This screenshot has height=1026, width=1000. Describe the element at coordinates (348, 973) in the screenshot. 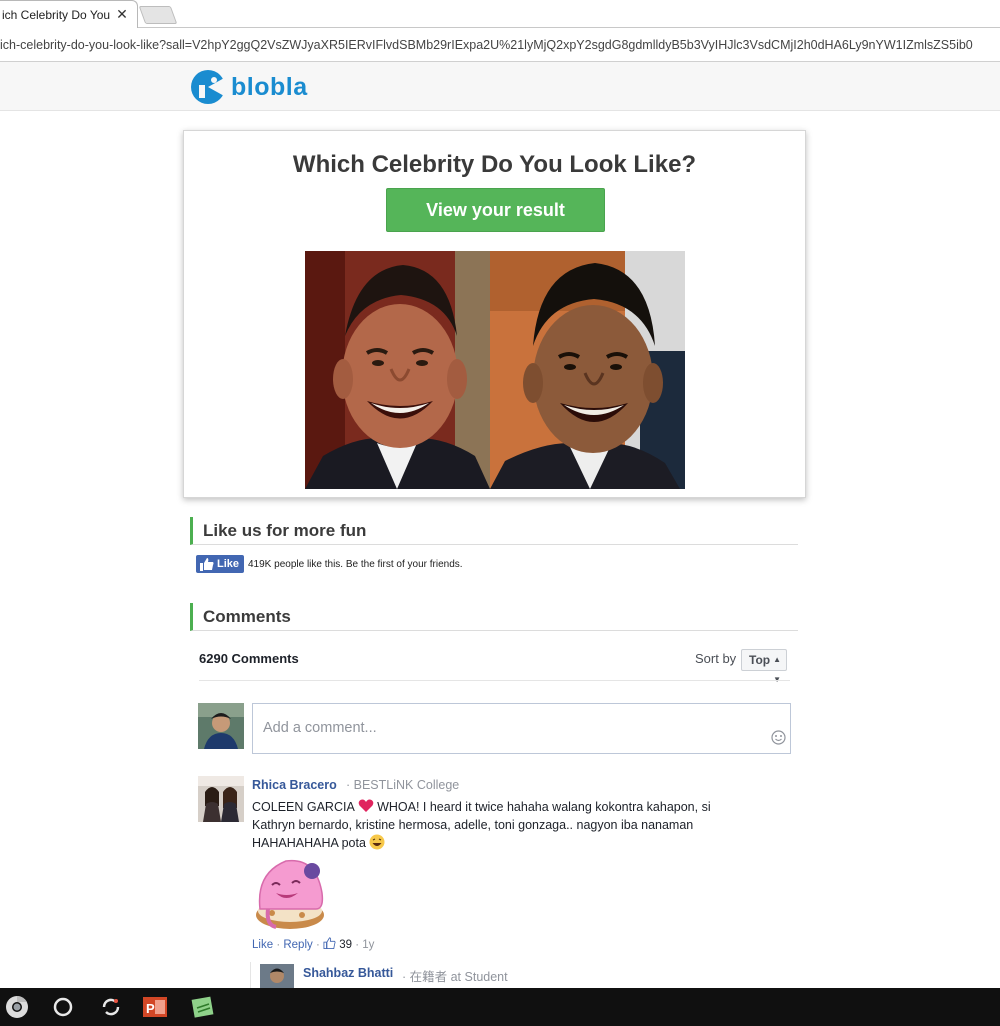

I see `reply-commenter-name: Shahbaz Bhatti` at that location.